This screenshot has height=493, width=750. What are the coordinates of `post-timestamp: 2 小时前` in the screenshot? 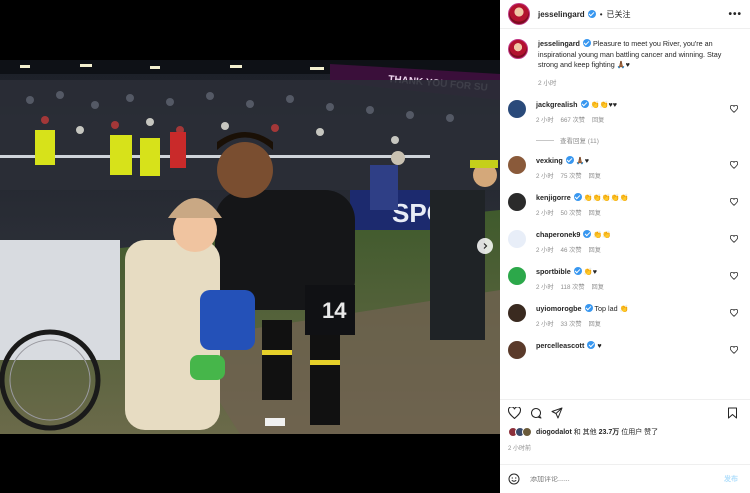 It's located at (625, 447).